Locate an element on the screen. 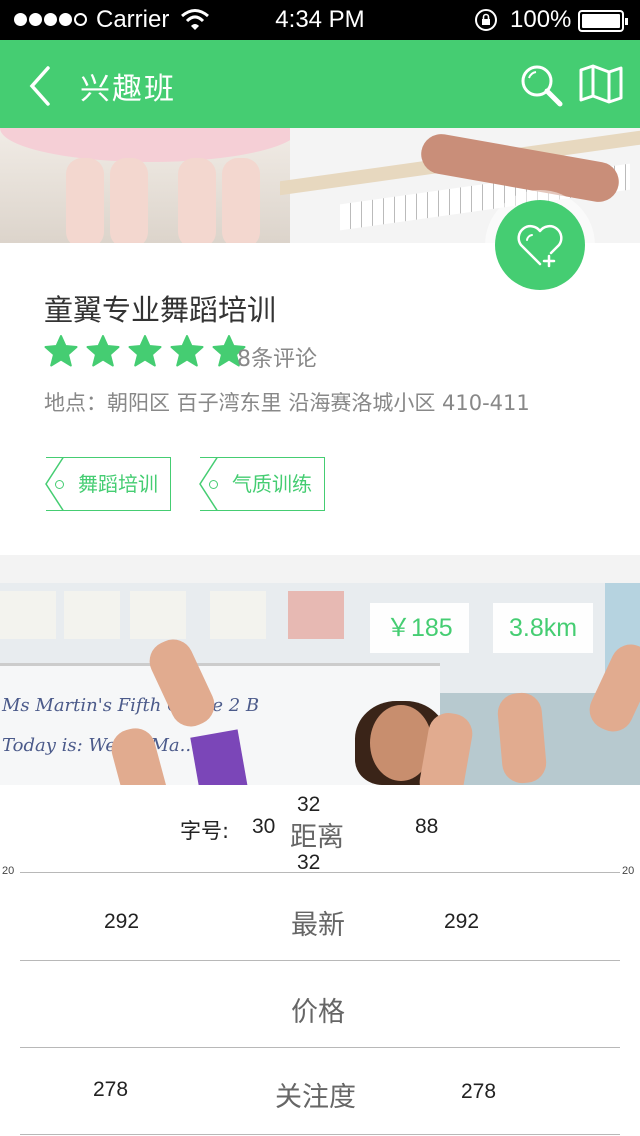 This screenshot has width=640, height=1136. review-count: 8条评论 is located at coordinates (277, 357).